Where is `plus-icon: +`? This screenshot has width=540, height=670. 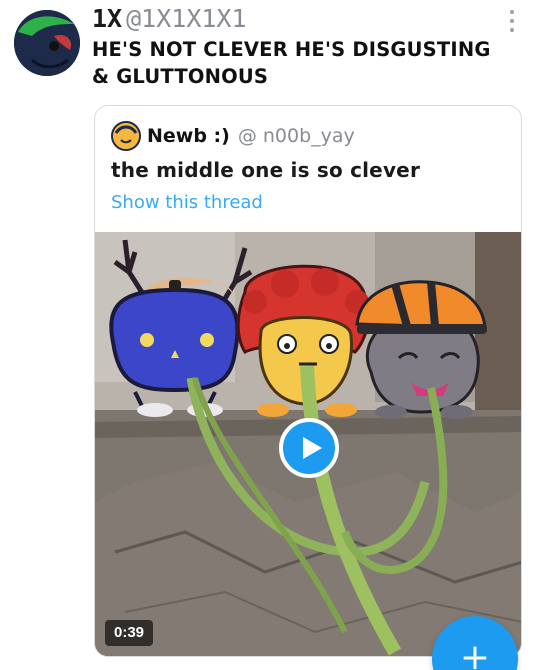 plus-icon: + is located at coordinates (475, 653).